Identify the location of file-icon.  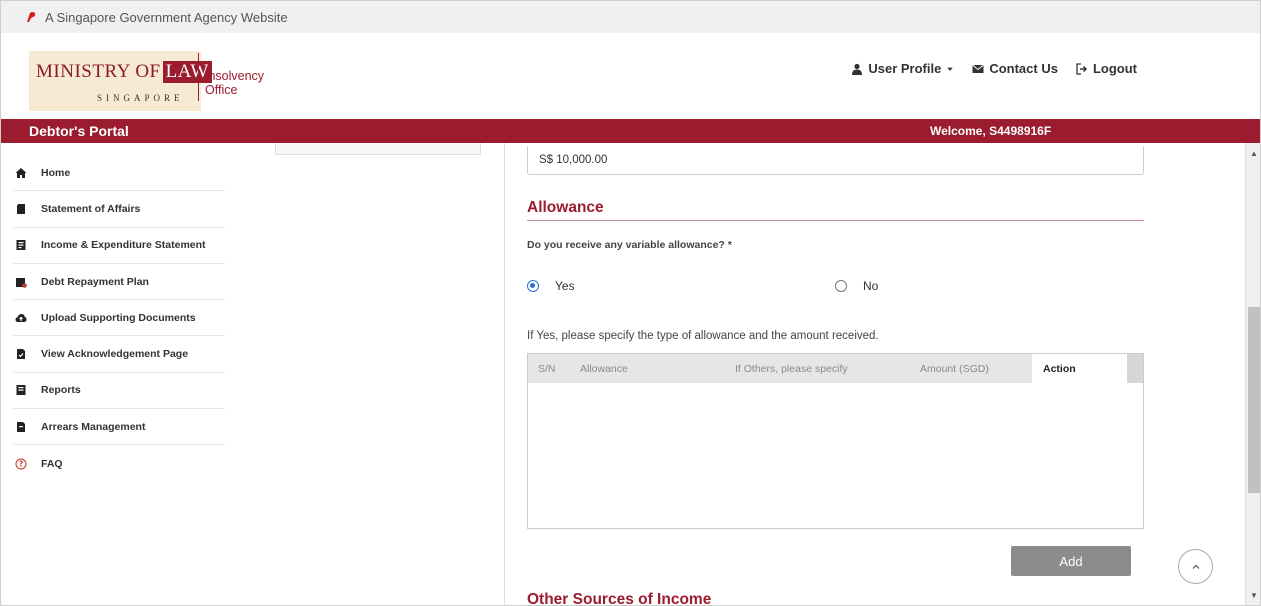
(21, 427).